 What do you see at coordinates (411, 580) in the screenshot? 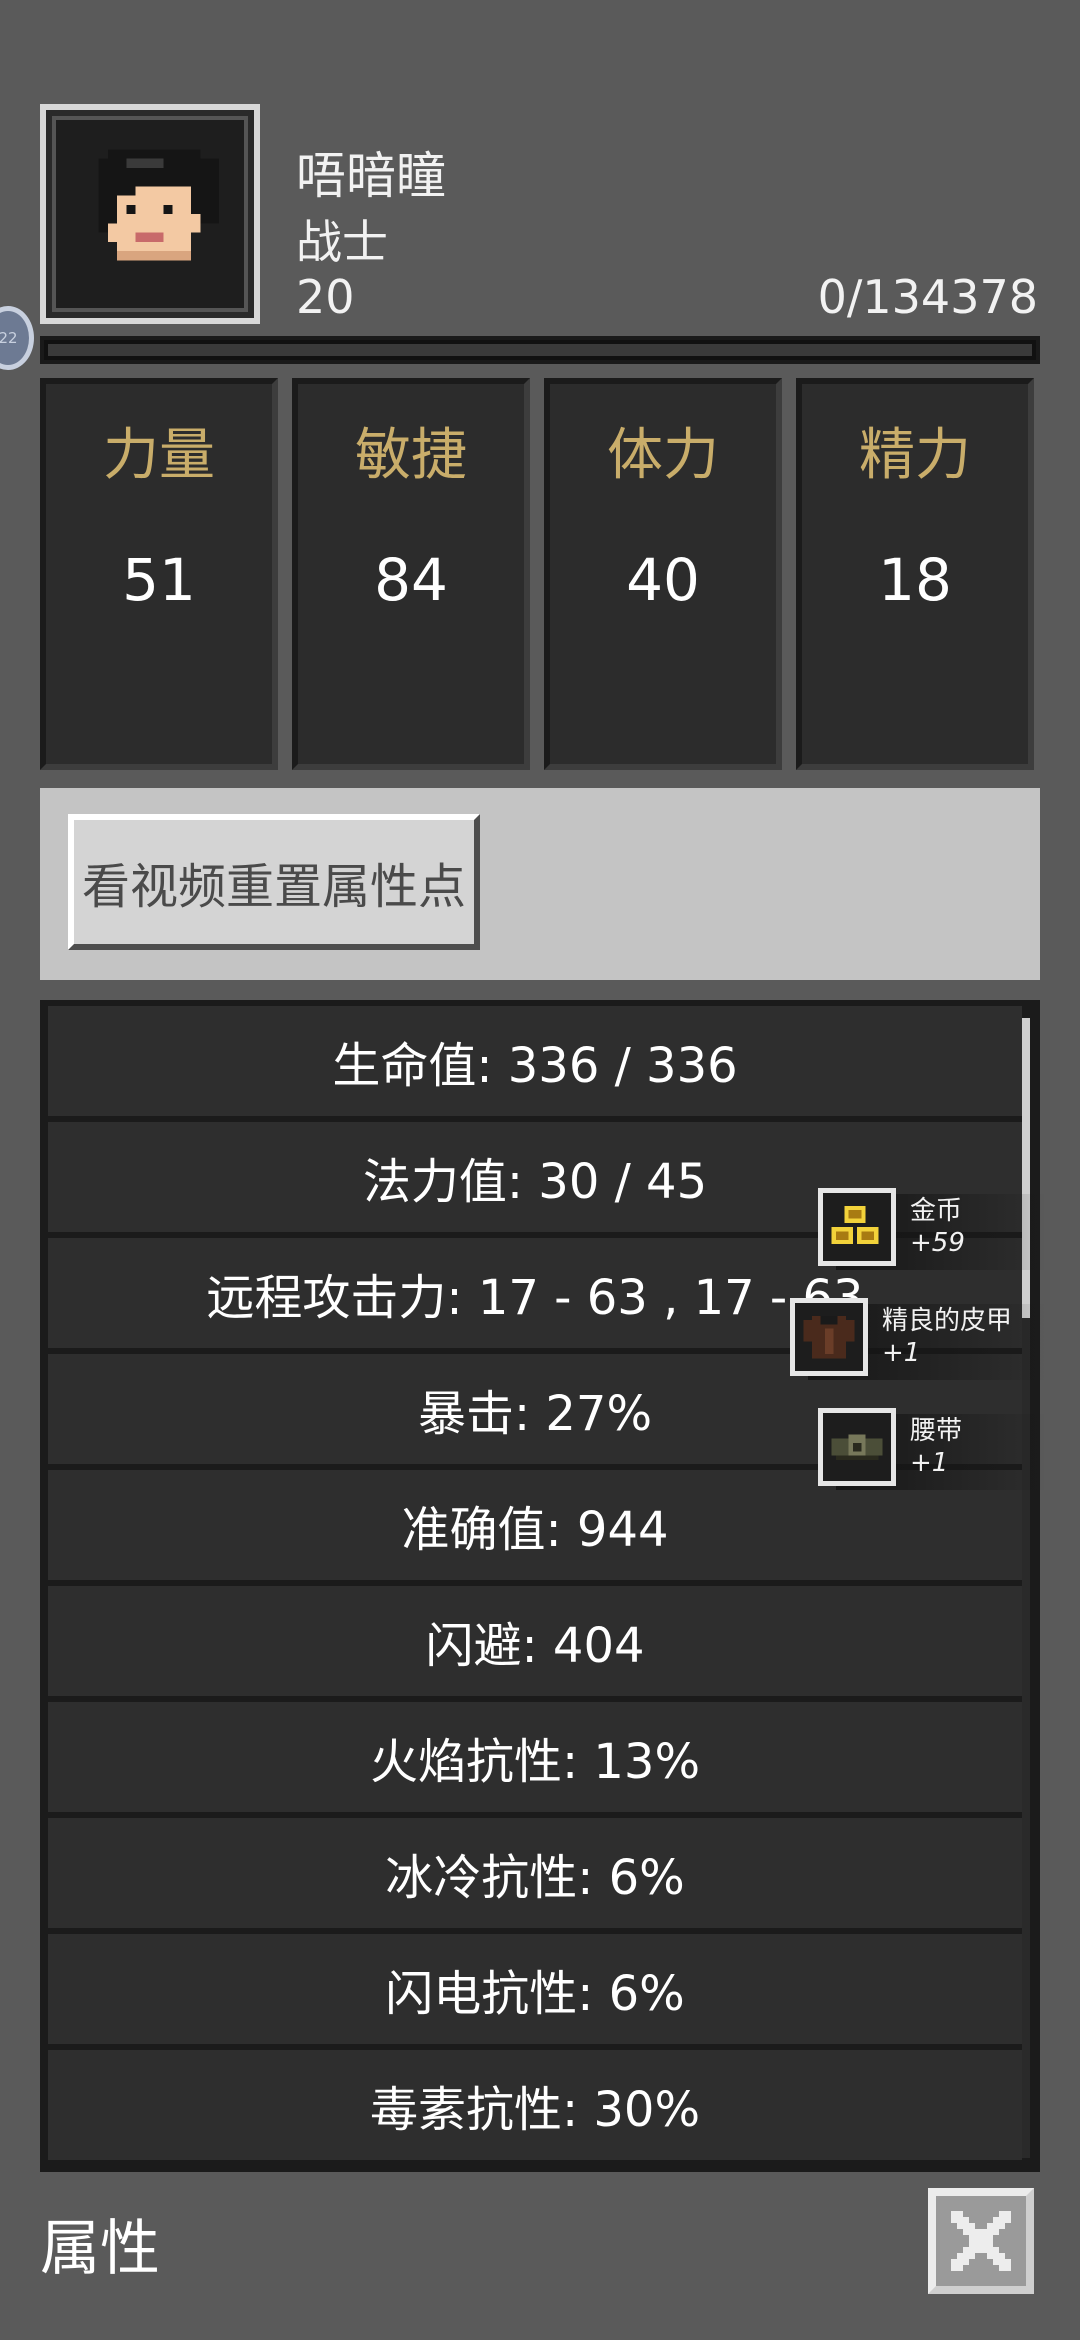
I see `attribute-value: 84` at bounding box center [411, 580].